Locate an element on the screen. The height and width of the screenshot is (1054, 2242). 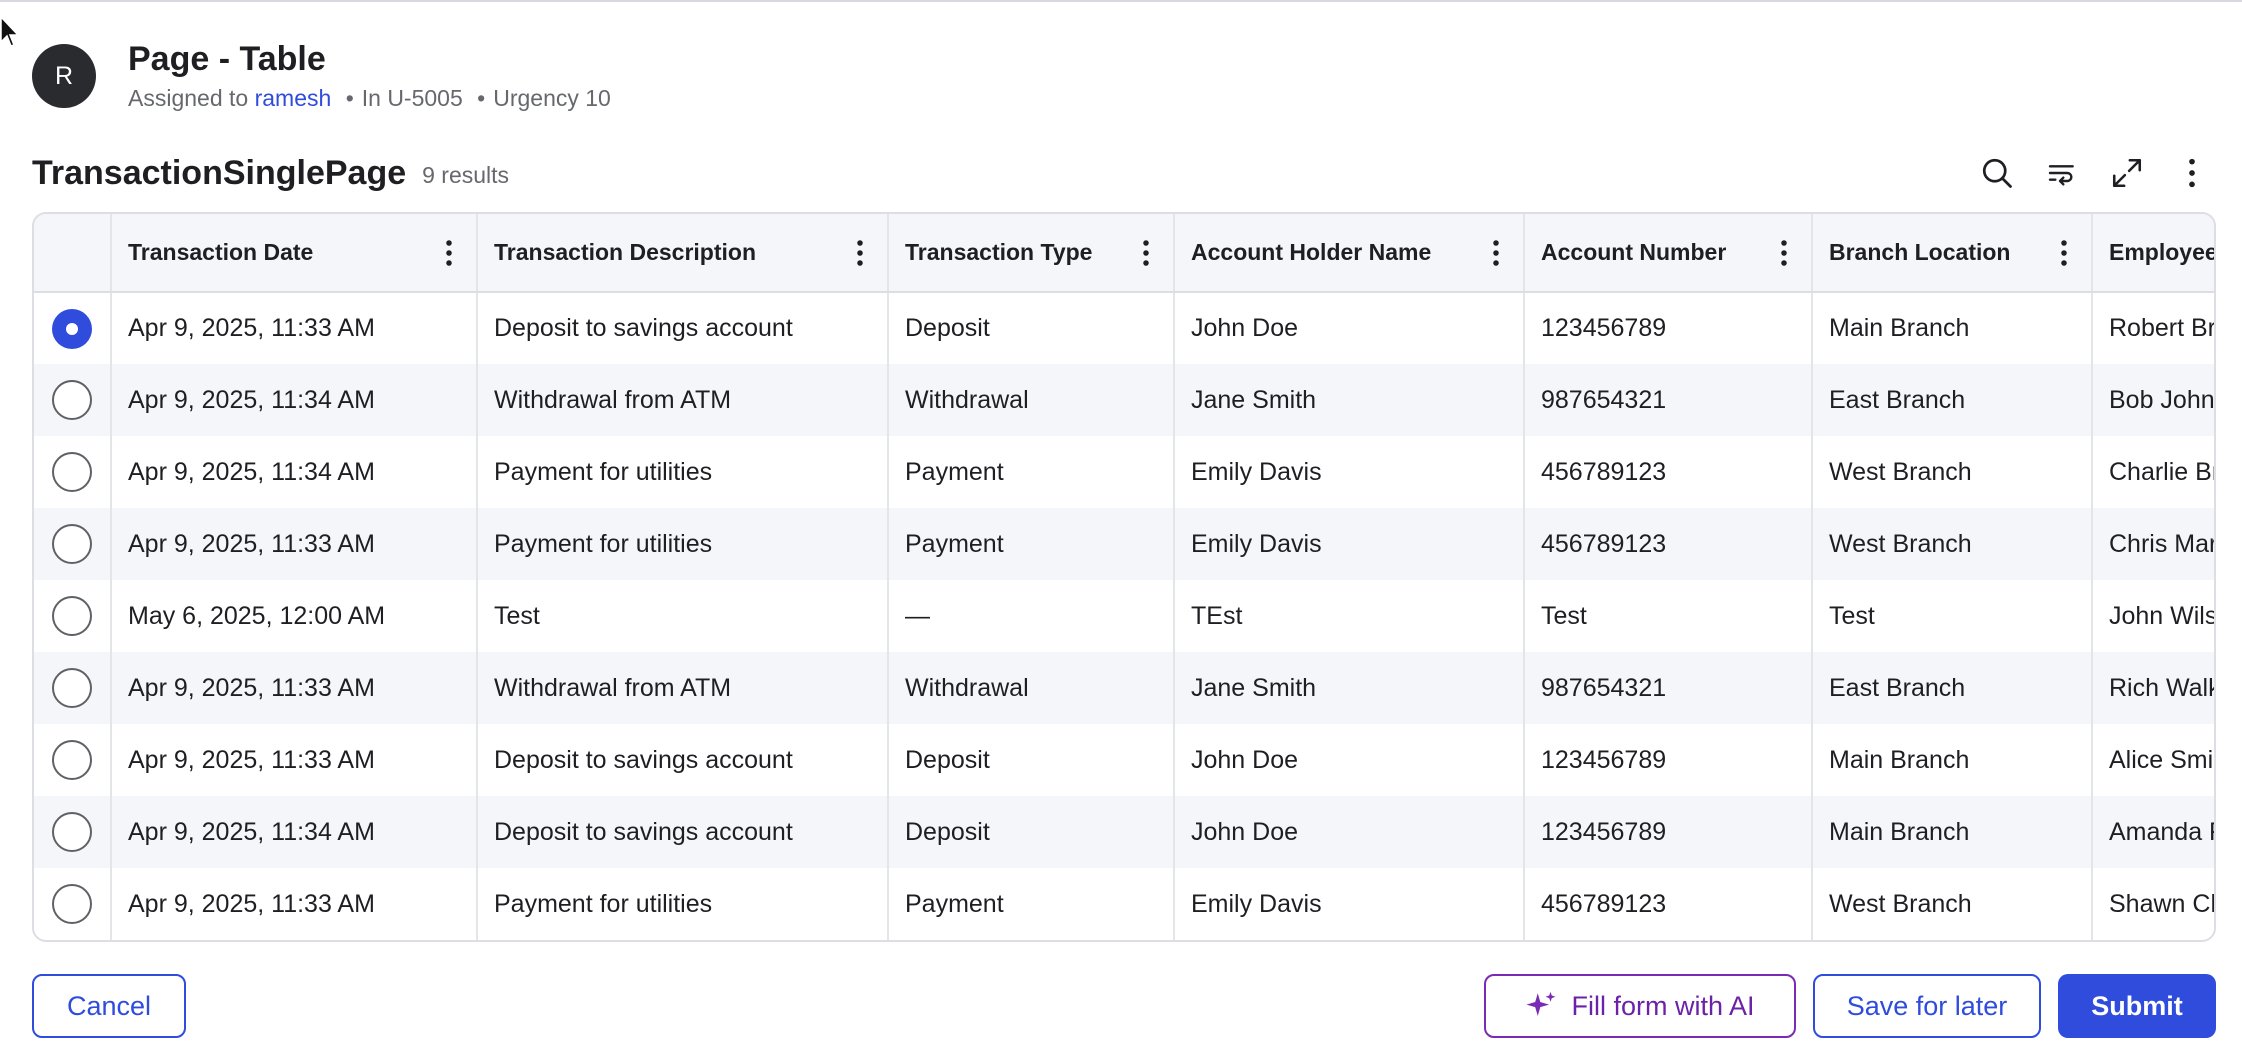
column-header-label: Transaction Description is located at coordinates (625, 252).